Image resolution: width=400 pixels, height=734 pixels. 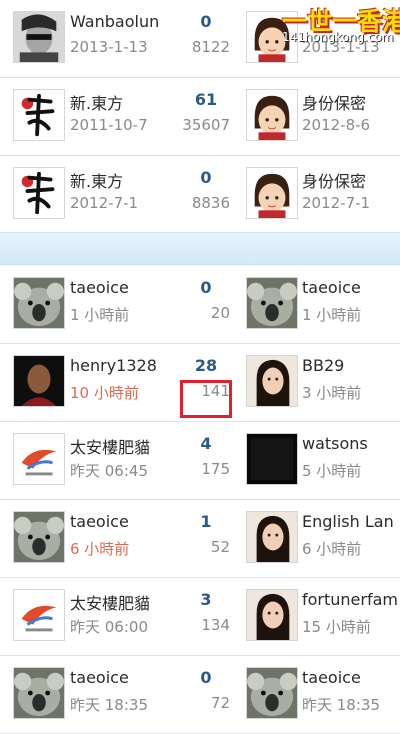 What do you see at coordinates (200, 695) in the screenshot?
I see `thread-row: taeoice 昨天 18:35 0 72 taeoice 昨天 18:35` at bounding box center [200, 695].